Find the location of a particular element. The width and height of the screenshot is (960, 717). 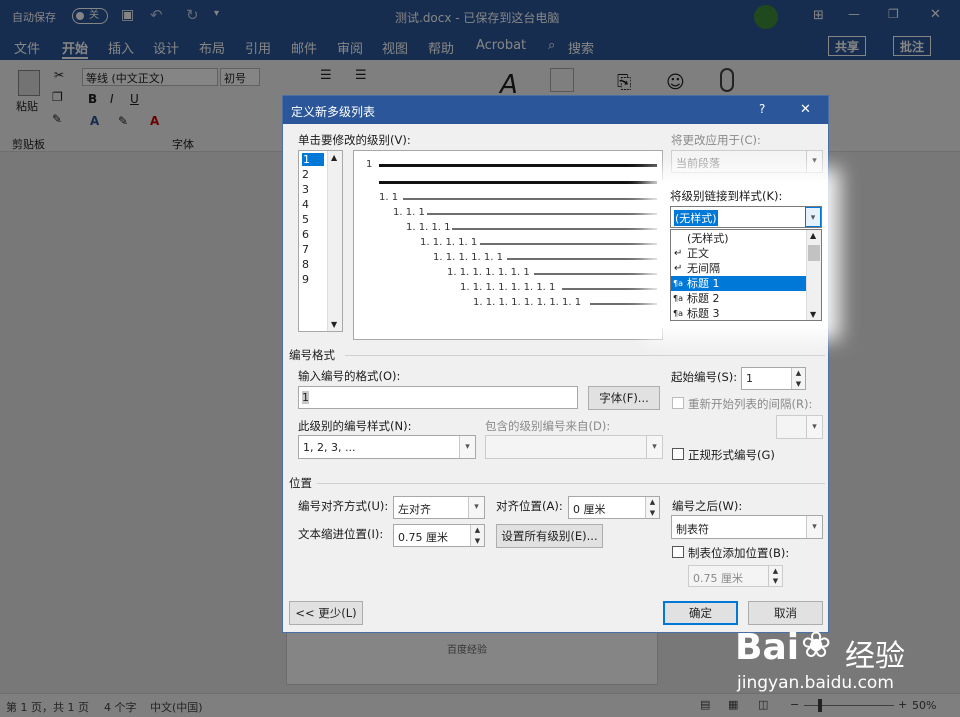

level-item: 4 is located at coordinates (305, 204).